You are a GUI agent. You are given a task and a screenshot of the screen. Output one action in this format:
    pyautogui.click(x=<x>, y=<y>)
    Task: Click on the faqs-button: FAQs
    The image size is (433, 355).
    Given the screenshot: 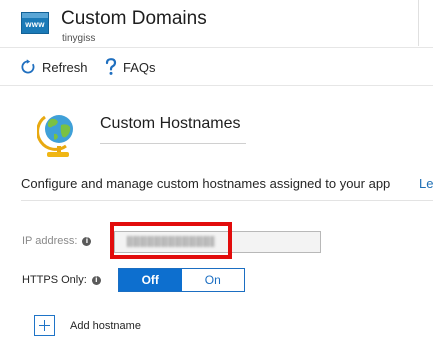 What is the action you would take?
    pyautogui.click(x=130, y=67)
    